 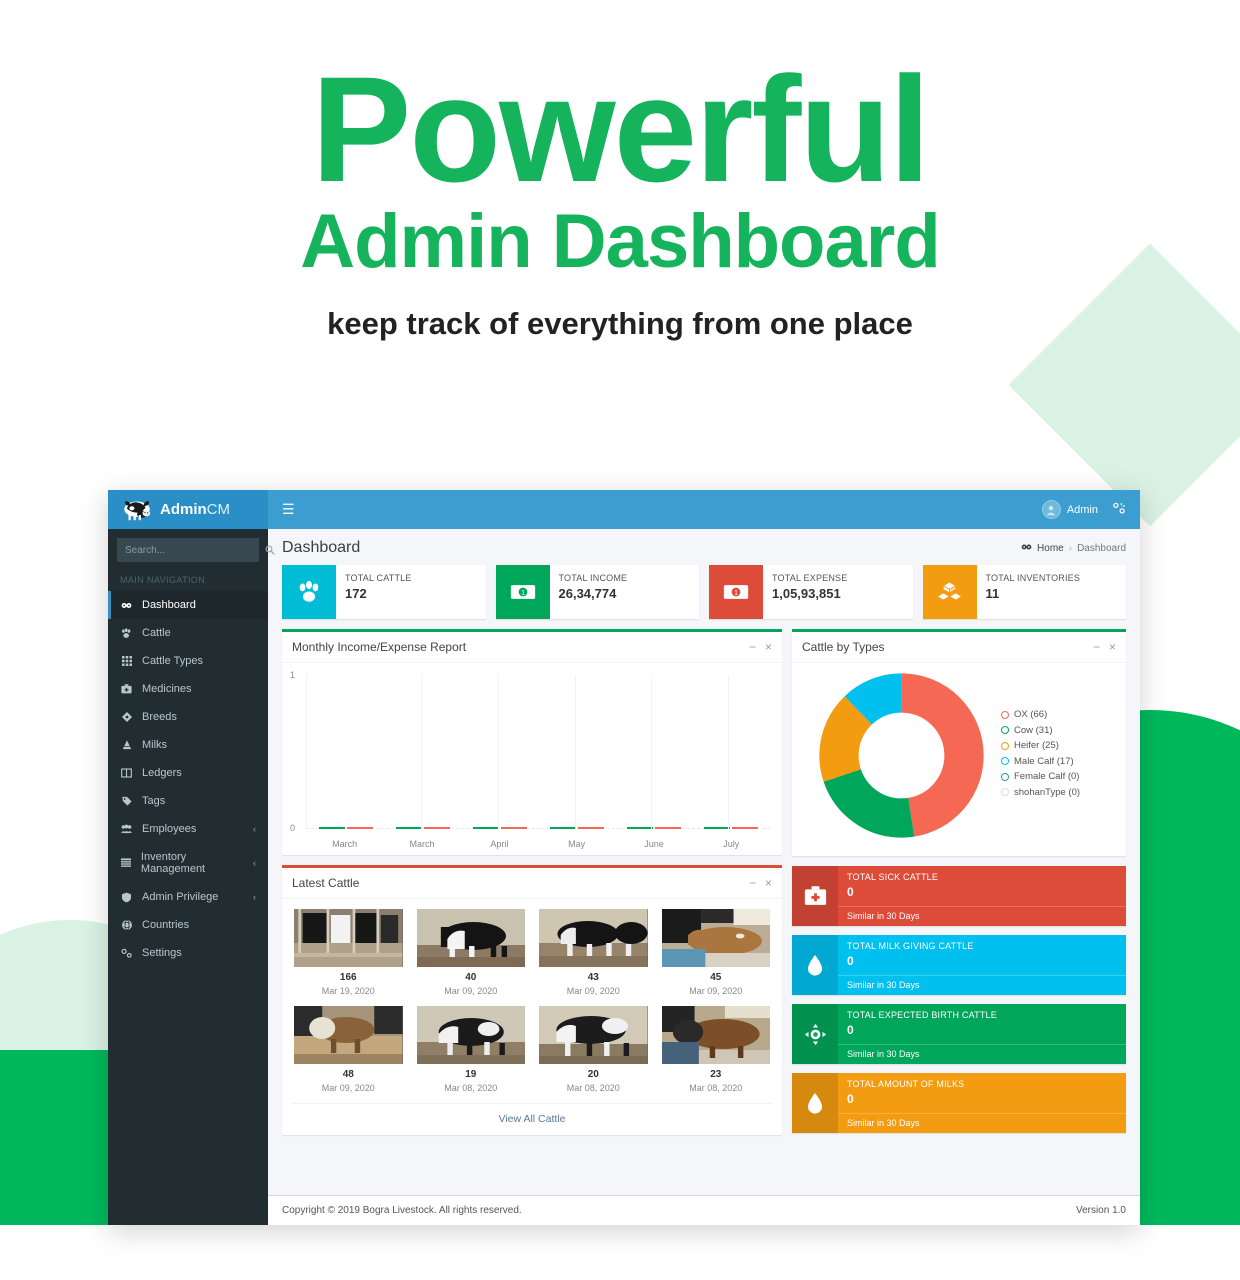 I want to click on stat-label: TOTAL INVENTORIES, so click(x=1033, y=578).